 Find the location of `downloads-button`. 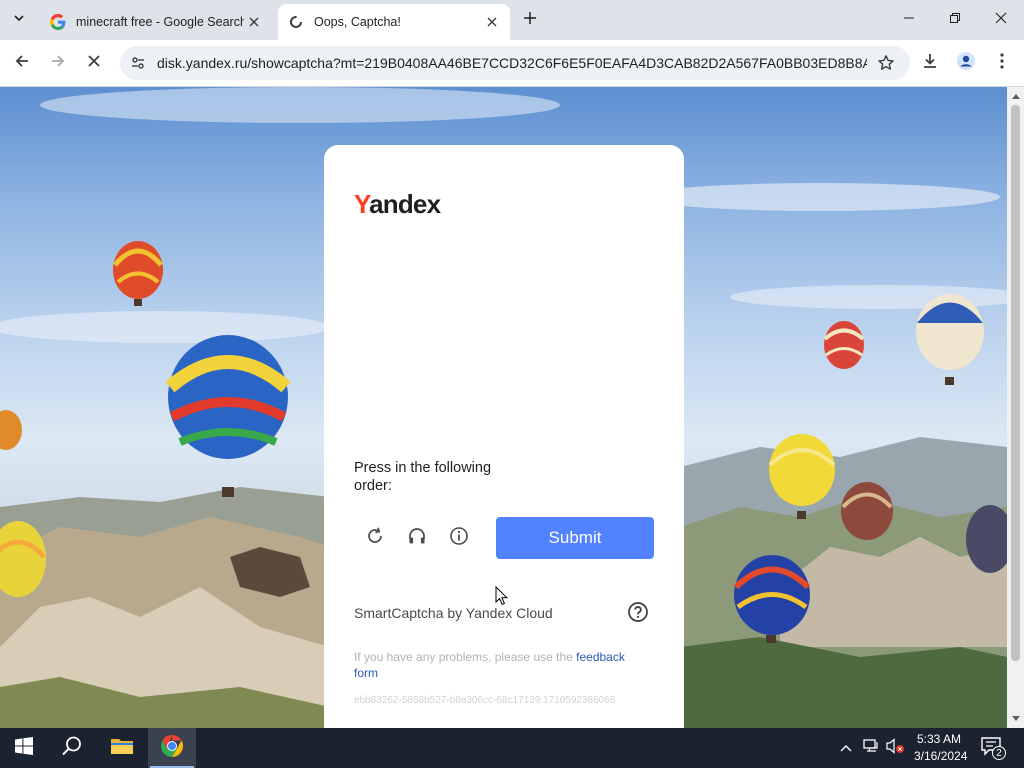

downloads-button is located at coordinates (930, 63).